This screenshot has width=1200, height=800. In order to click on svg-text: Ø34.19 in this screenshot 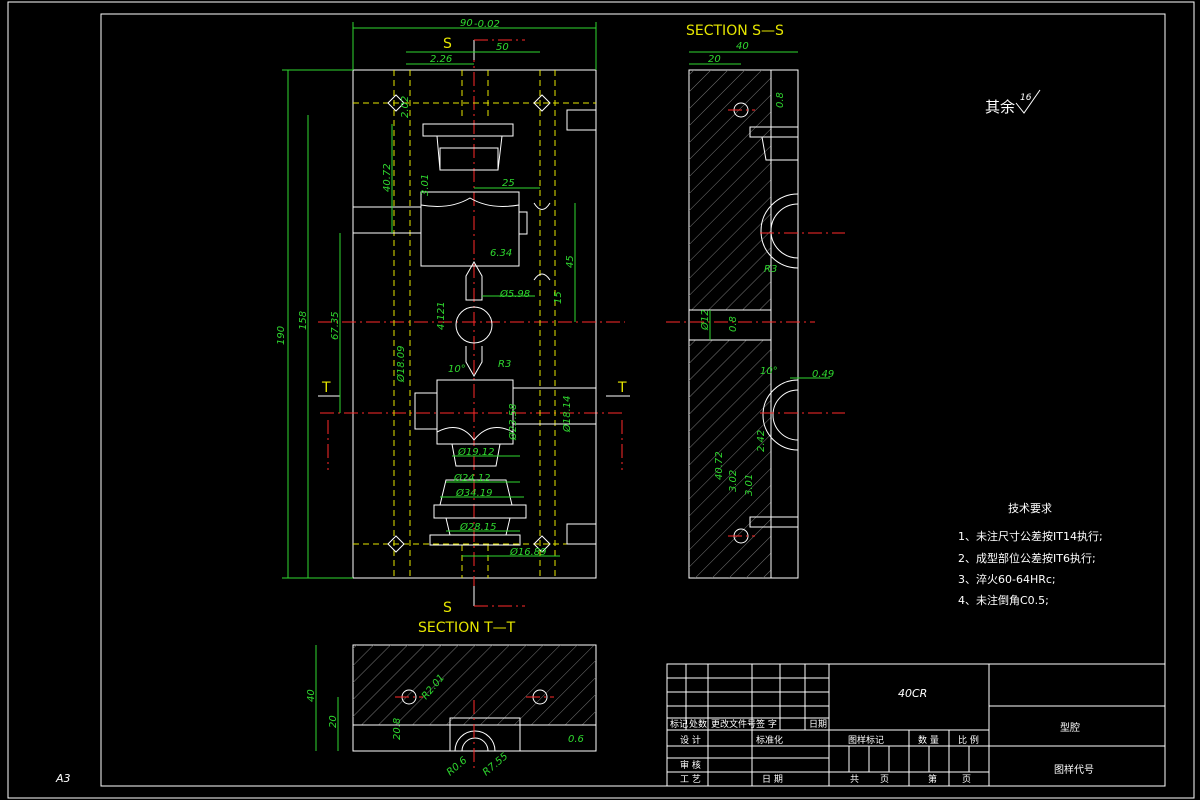, I will do `click(474, 493)`.